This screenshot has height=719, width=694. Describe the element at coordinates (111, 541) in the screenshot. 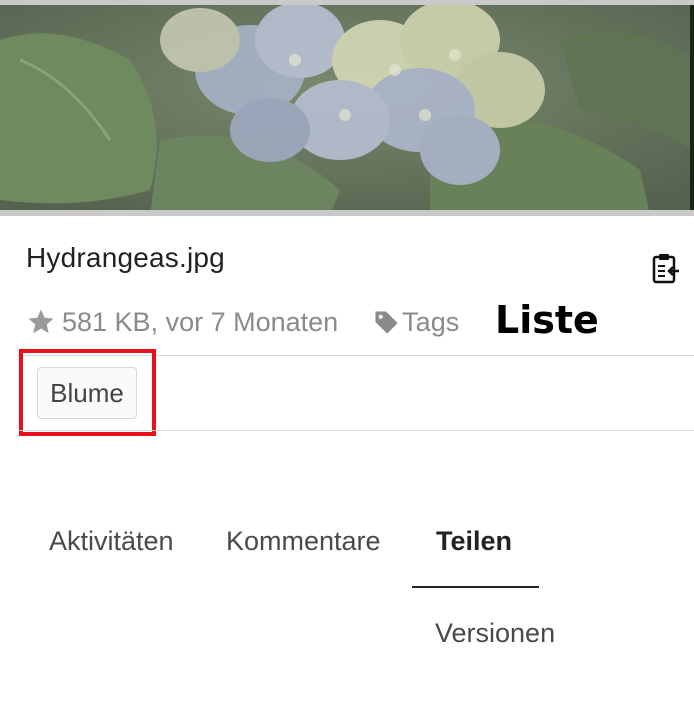

I see `tab-activities: Aktivitäten` at that location.